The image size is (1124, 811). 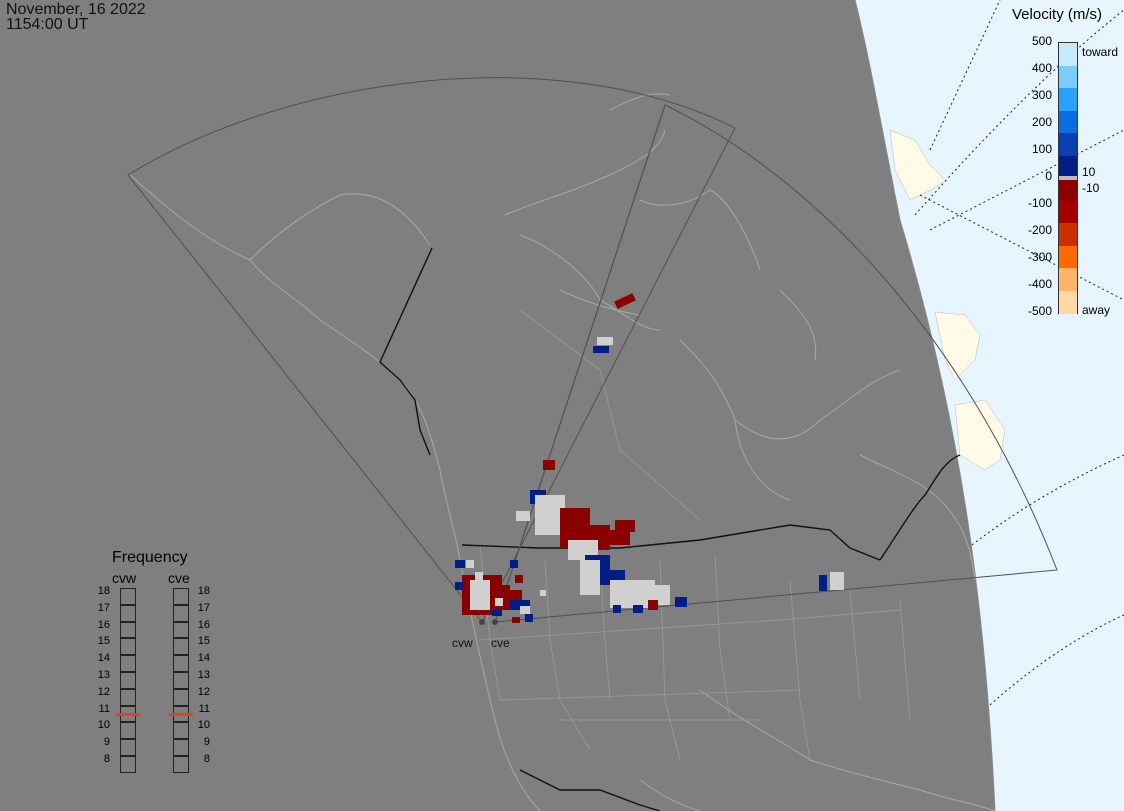 I want to click on colorbar-tick-label: -300, so click(x=1039, y=257).